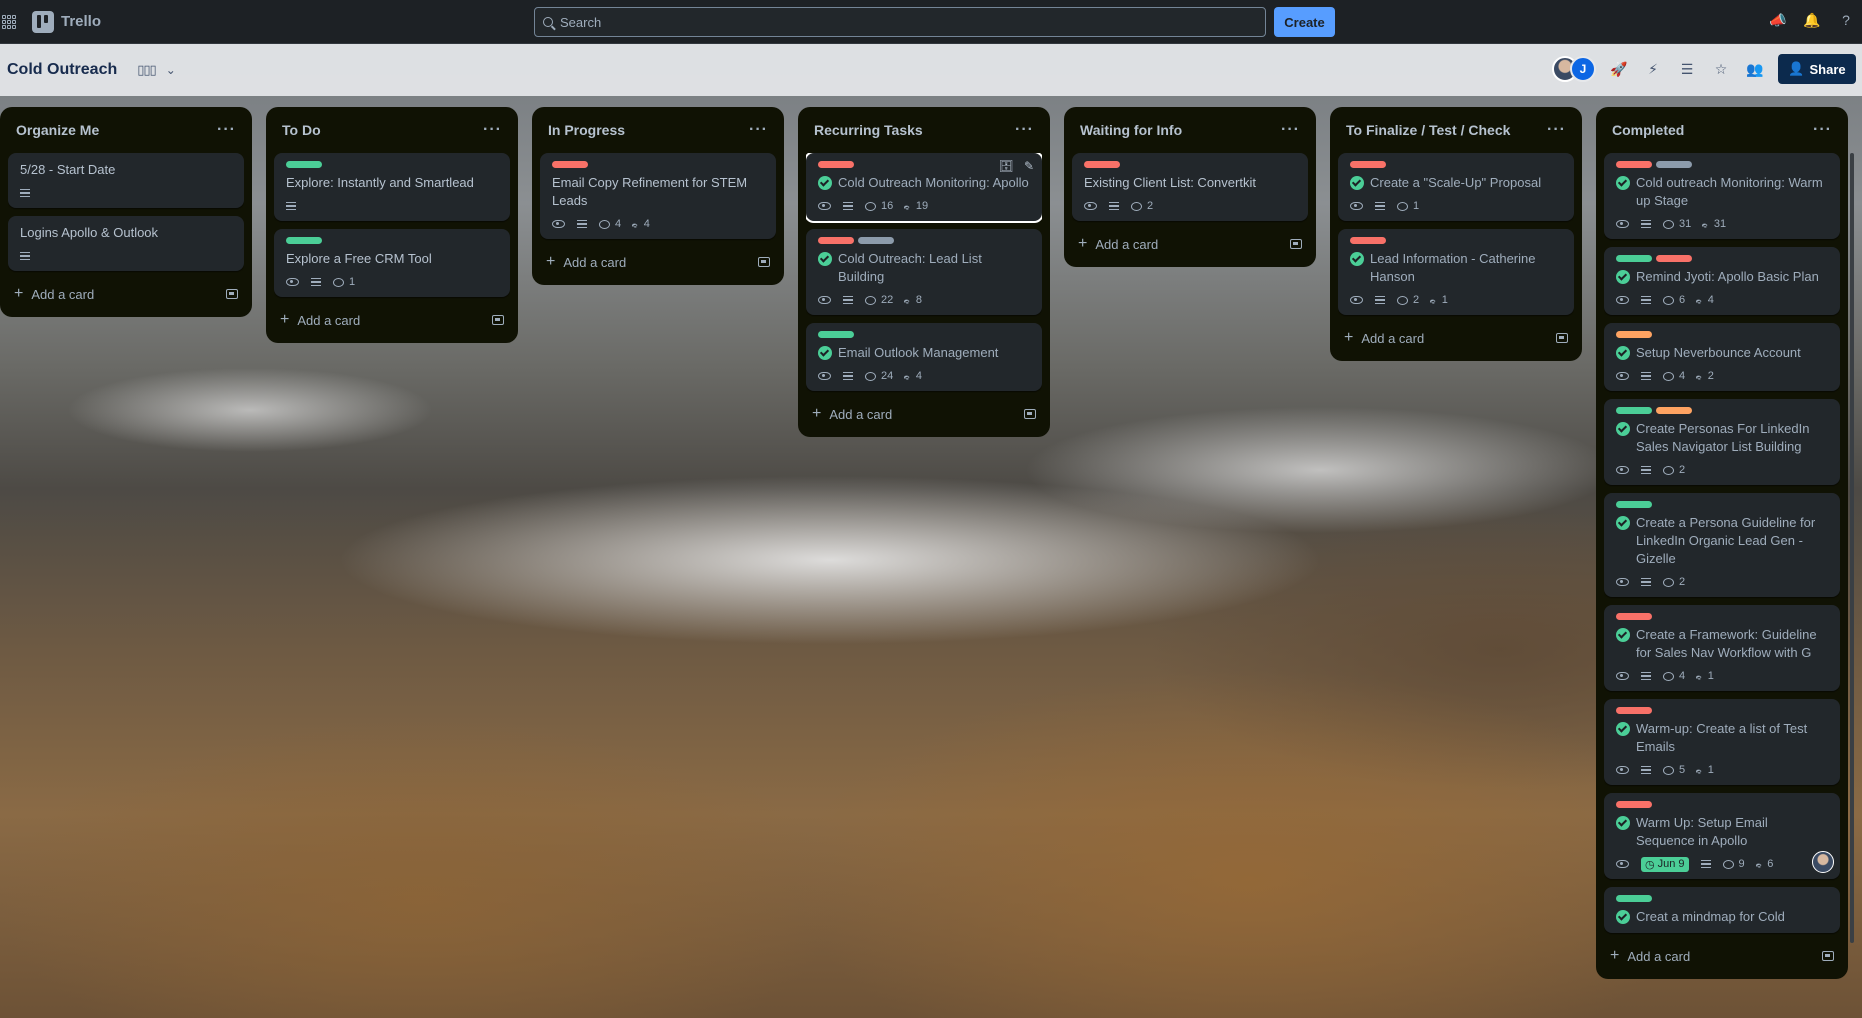 The height and width of the screenshot is (1018, 1862). Describe the element at coordinates (1755, 69) in the screenshot. I see `visibility-icon: 👥` at that location.